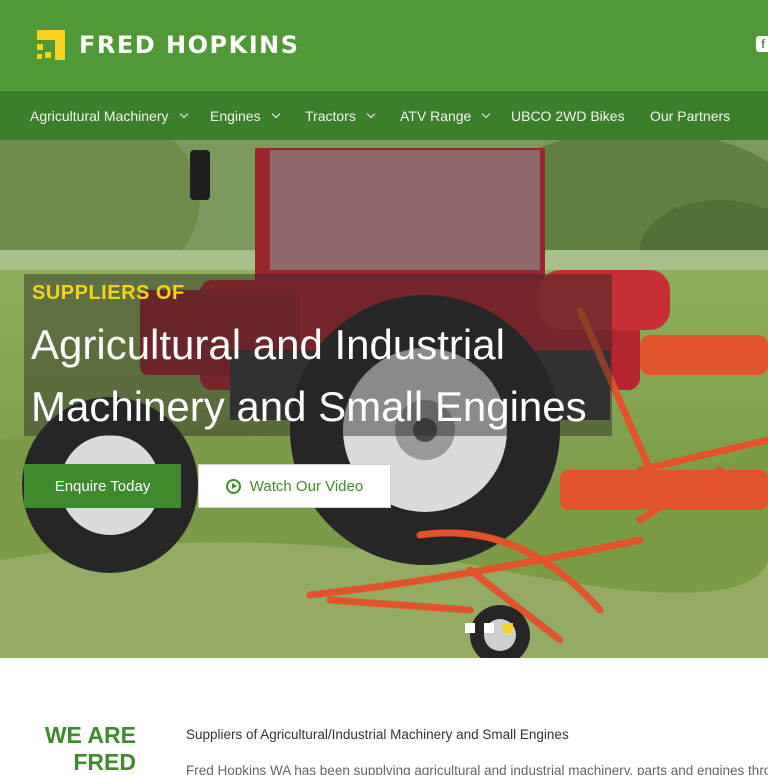 This screenshot has width=768, height=775. Describe the element at coordinates (309, 406) in the screenshot. I see `hero-headline-line2: Machinery and Small Engines` at that location.